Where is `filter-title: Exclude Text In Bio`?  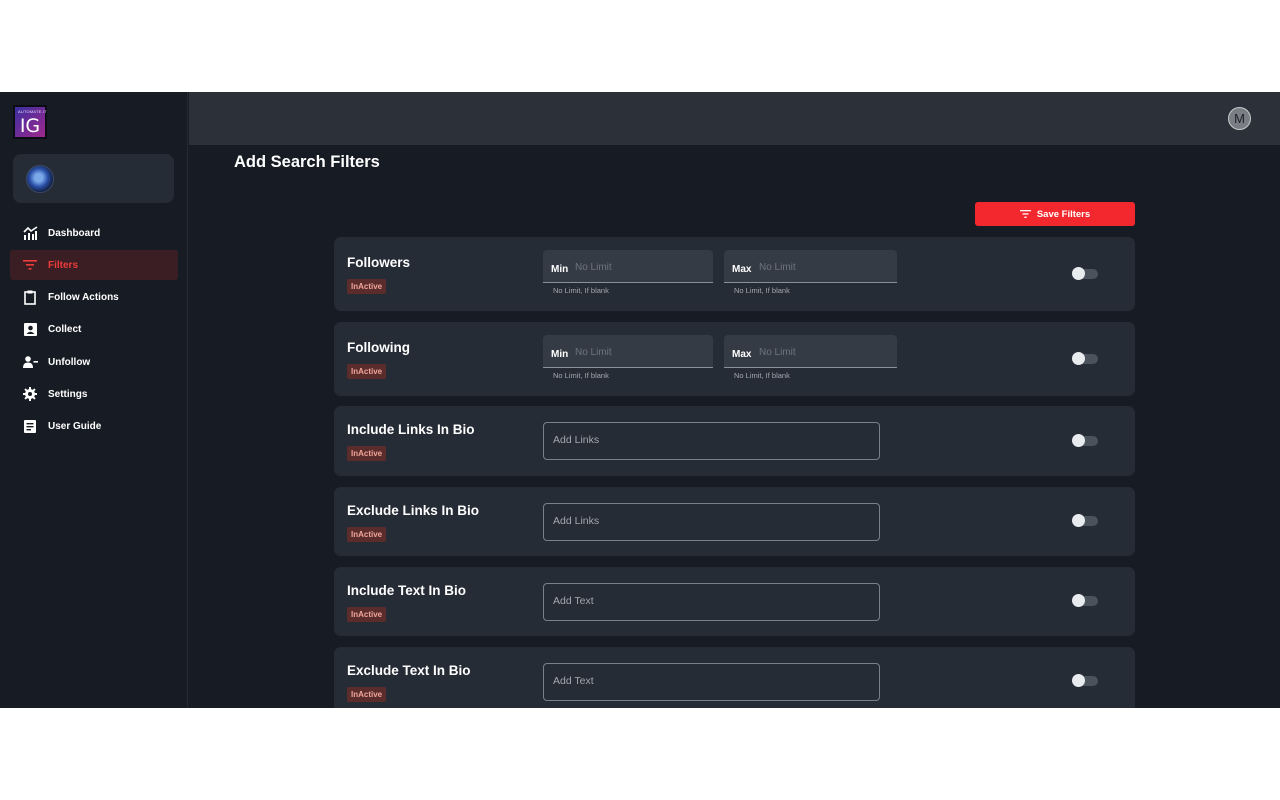 filter-title: Exclude Text In Bio is located at coordinates (409, 670).